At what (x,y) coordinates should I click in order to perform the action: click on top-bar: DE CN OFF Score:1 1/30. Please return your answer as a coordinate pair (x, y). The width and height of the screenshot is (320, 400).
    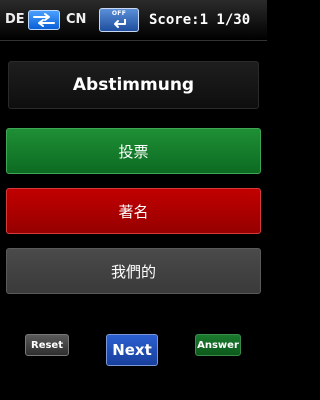
    Looking at the image, I should click on (133, 20).